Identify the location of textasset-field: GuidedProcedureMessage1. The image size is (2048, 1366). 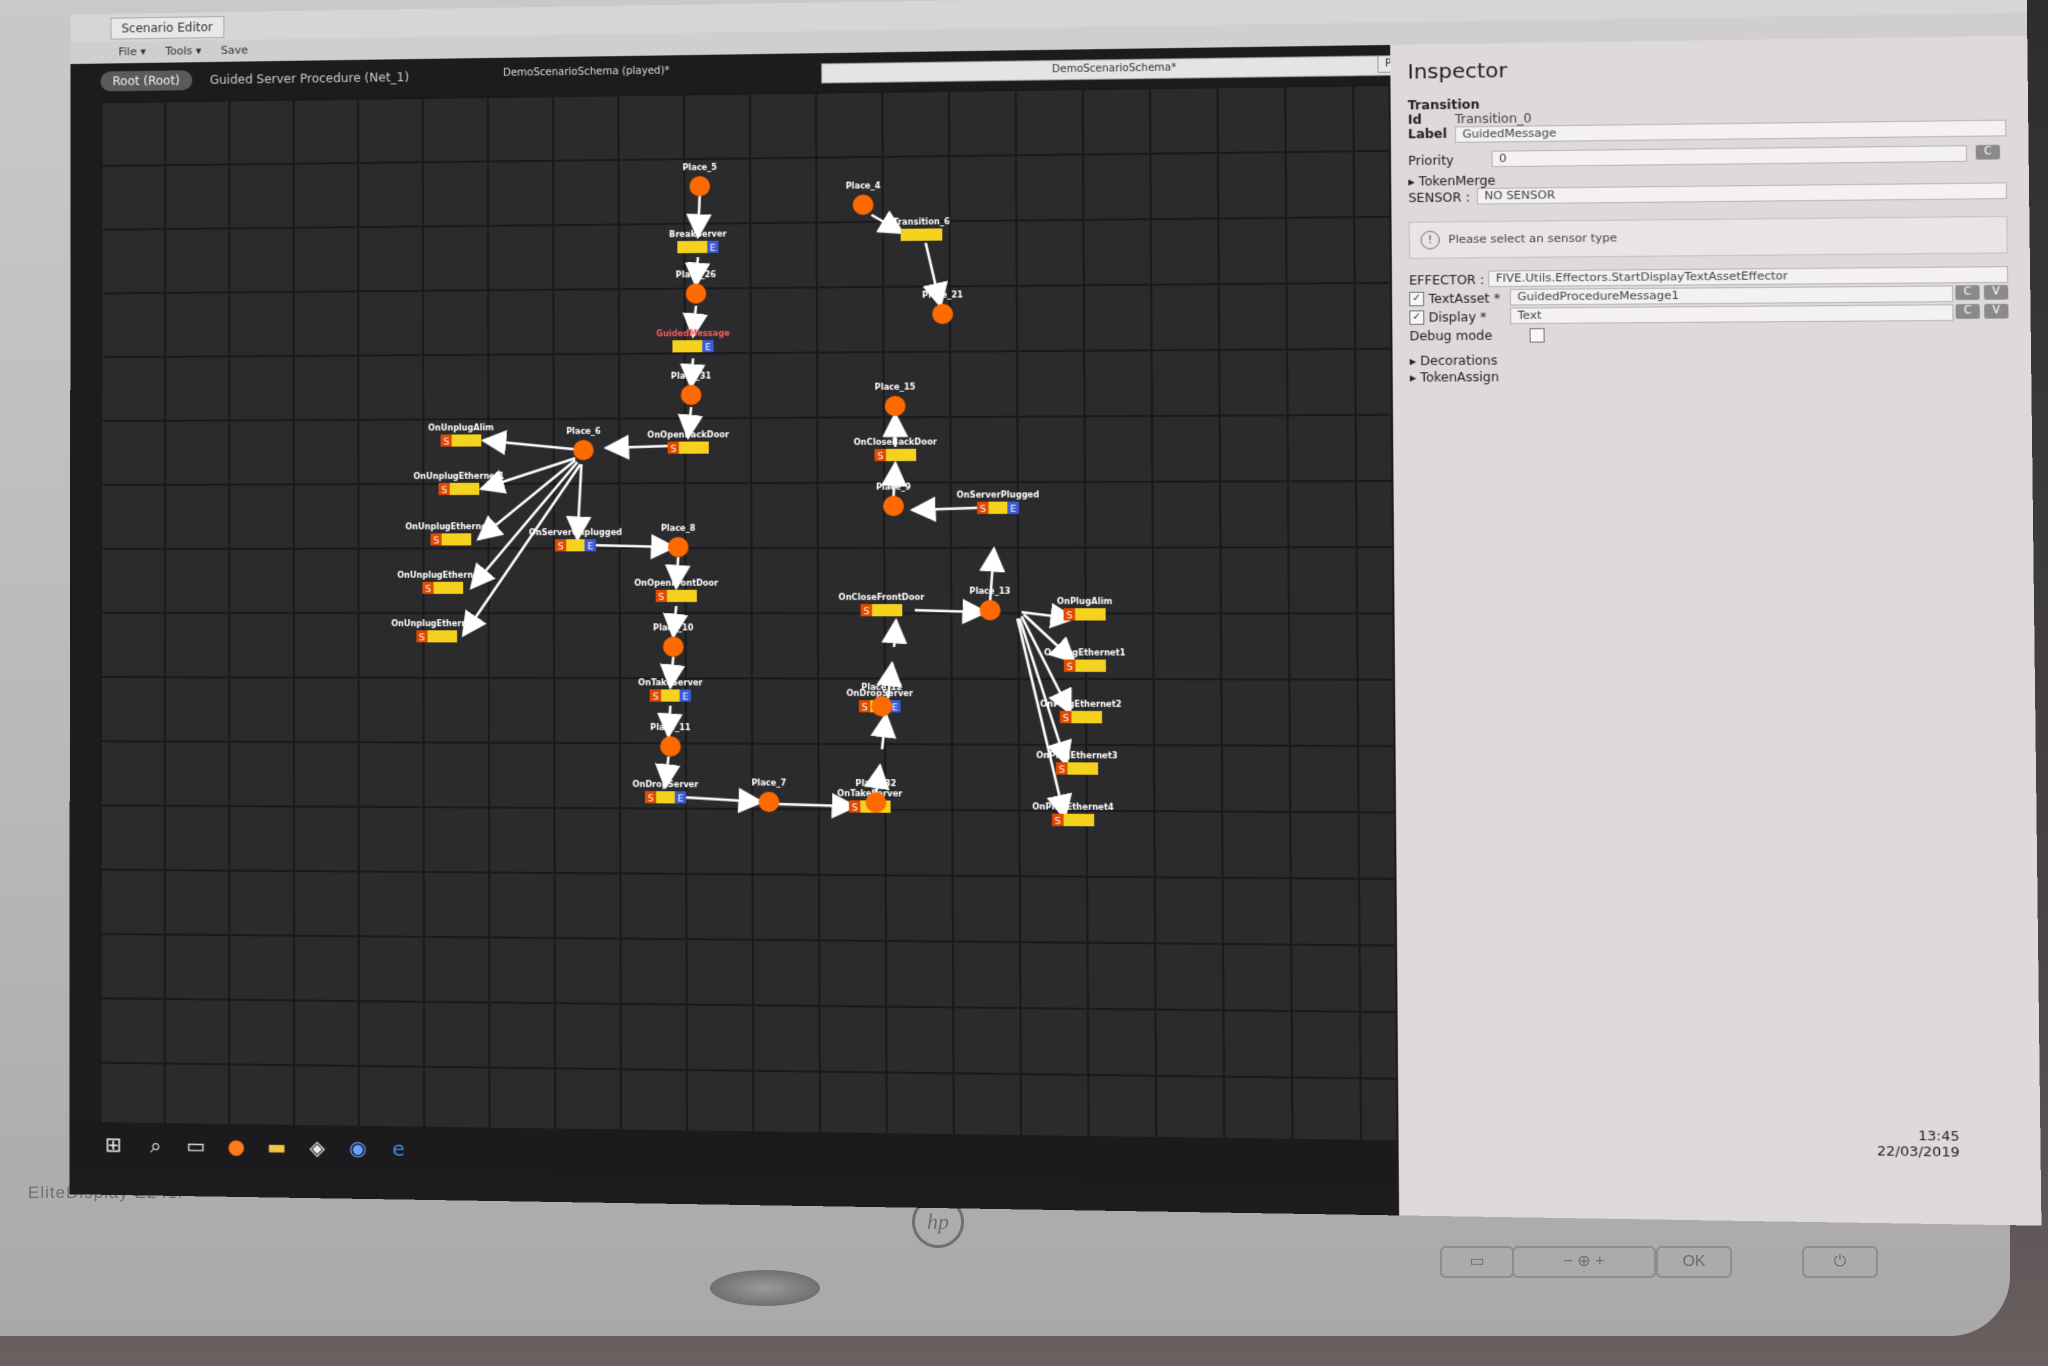
(1731, 295).